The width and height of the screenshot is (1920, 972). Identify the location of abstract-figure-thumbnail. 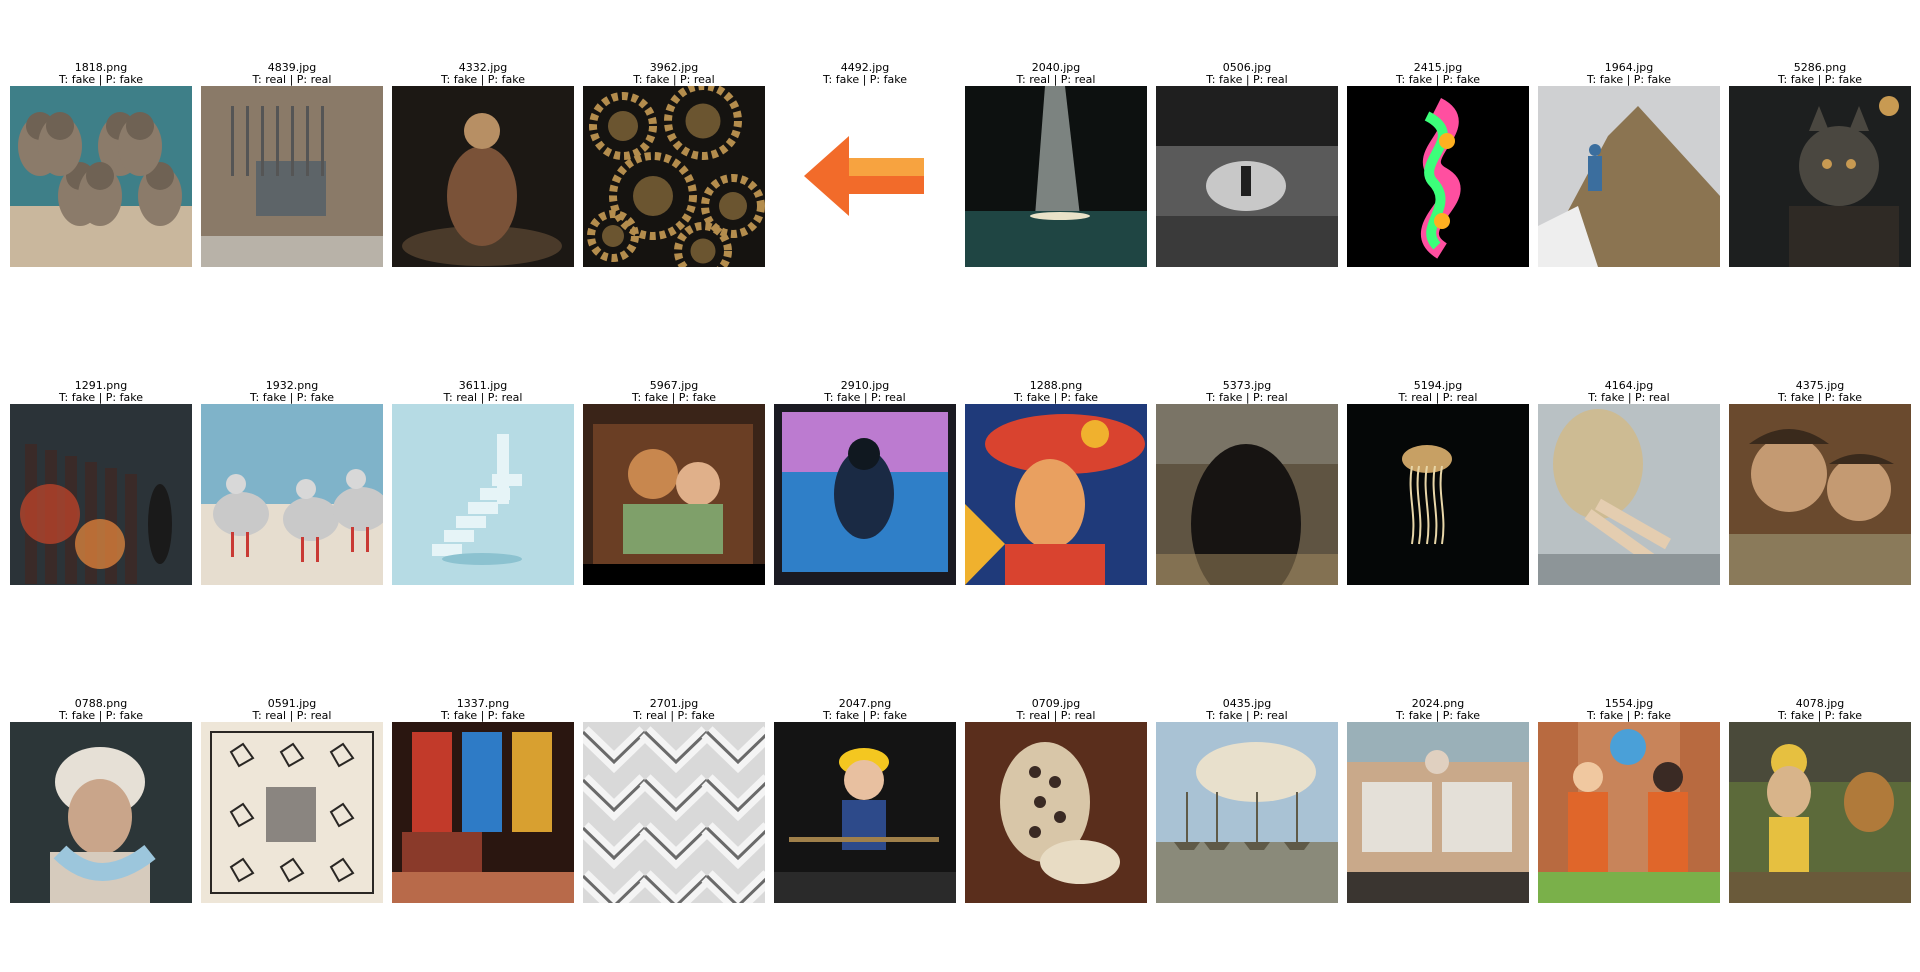
(865, 494).